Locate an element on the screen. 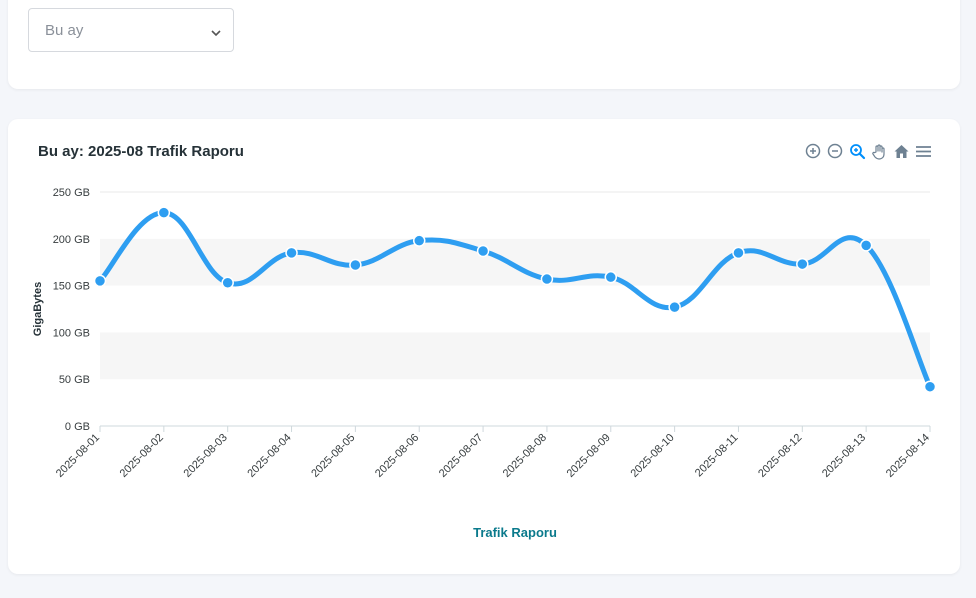 This screenshot has height=598, width=976. x-tick-label: 2025-08-11 is located at coordinates (717, 456).